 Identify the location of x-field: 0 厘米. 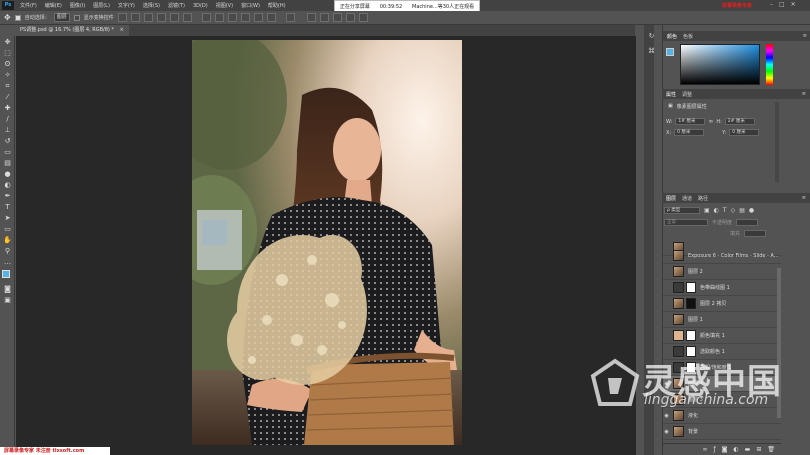
(689, 132).